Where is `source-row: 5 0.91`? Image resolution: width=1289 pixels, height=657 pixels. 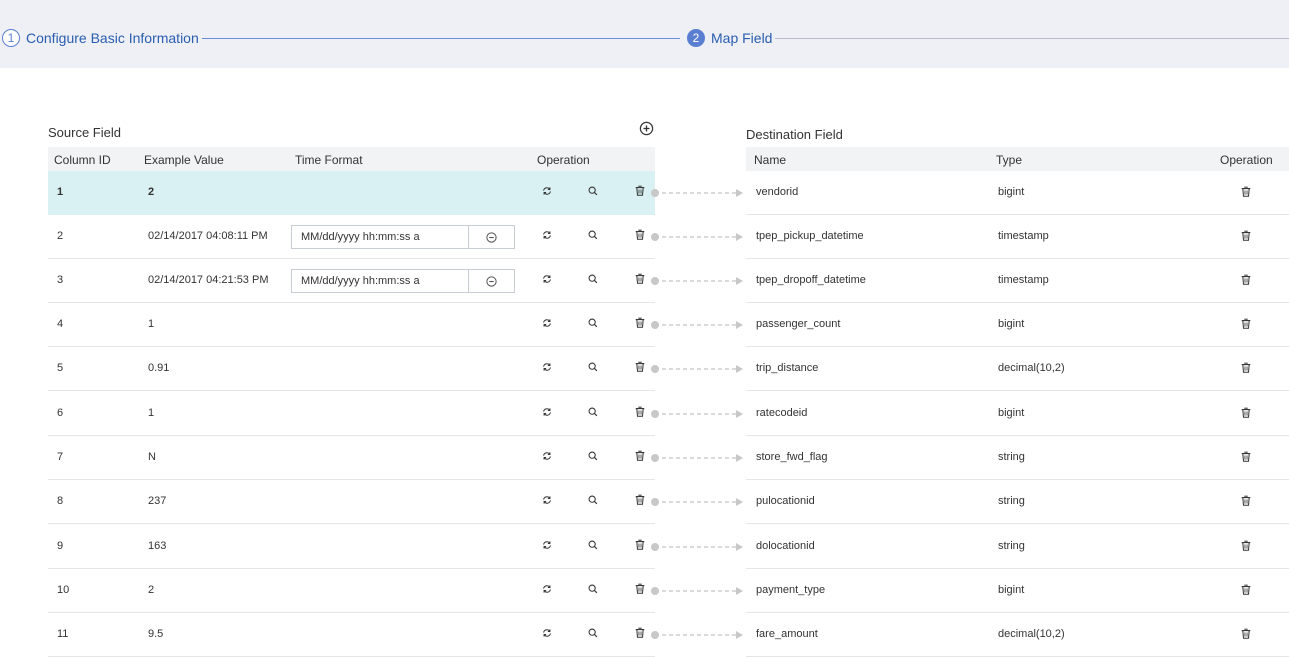
source-row: 5 0.91 is located at coordinates (351, 369).